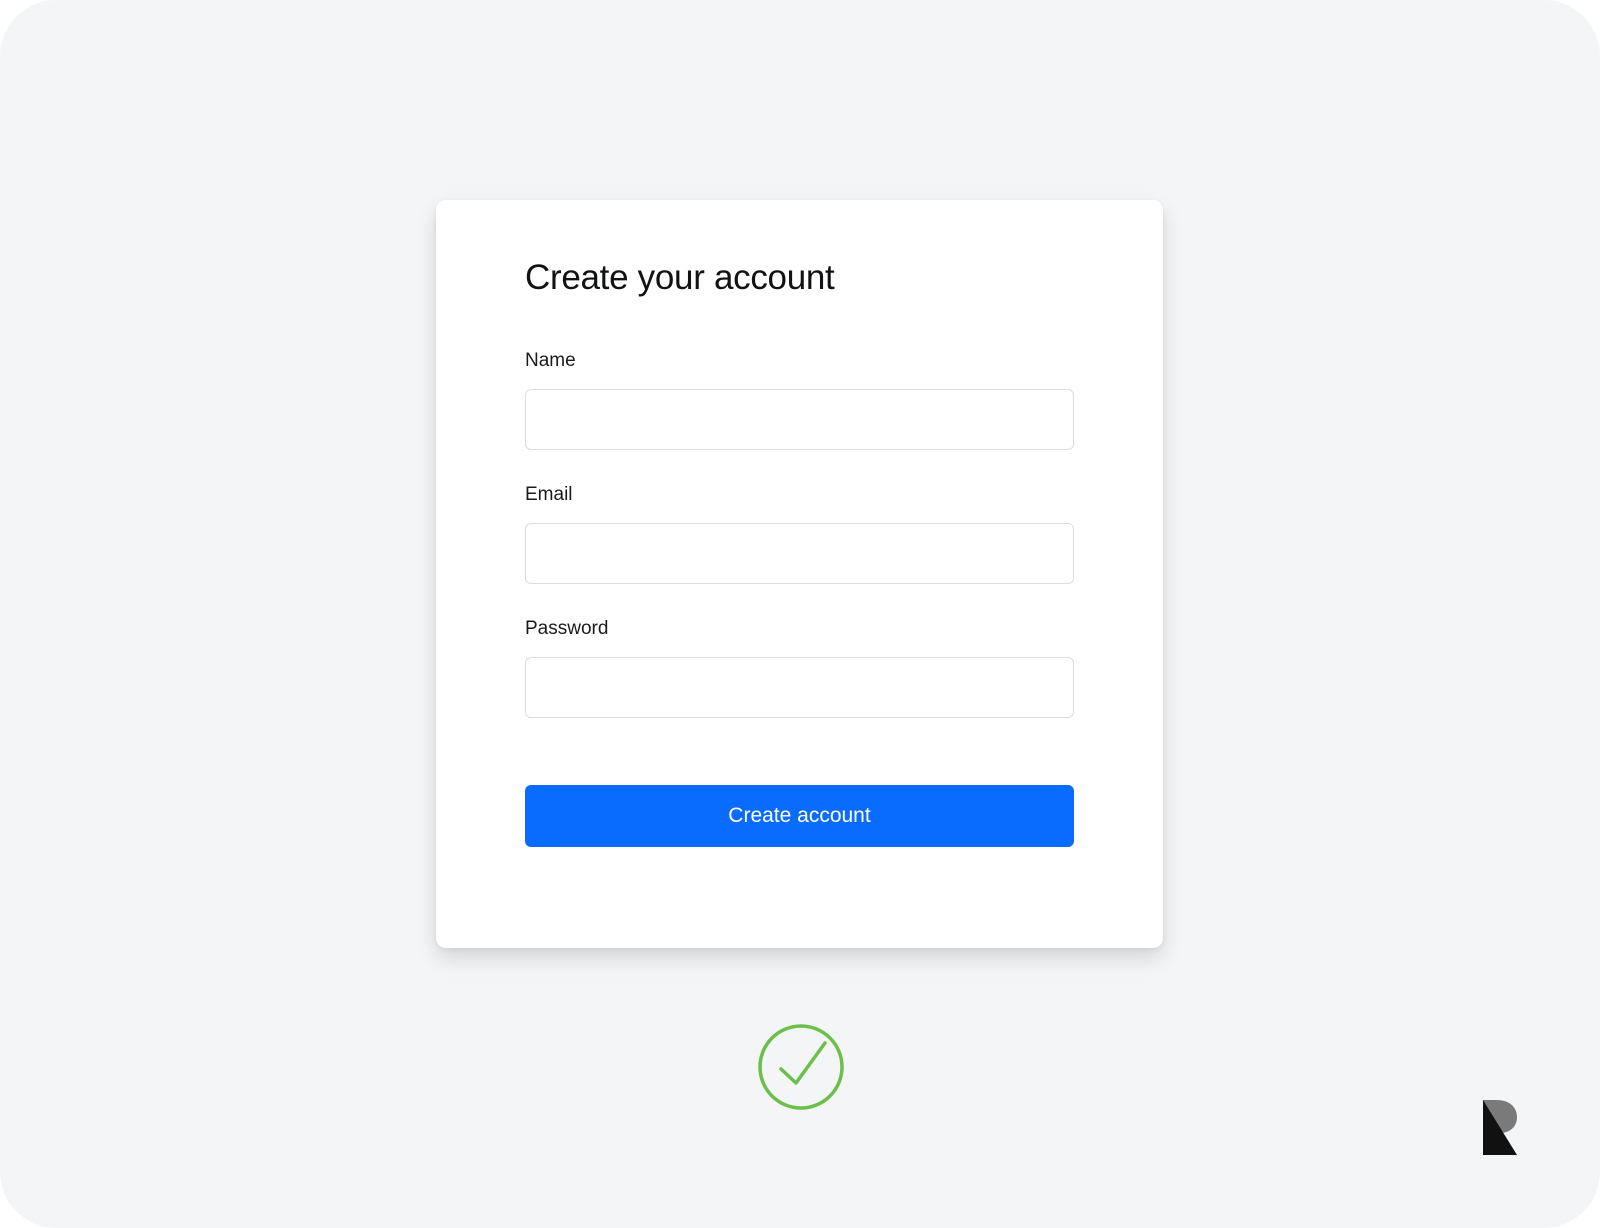 Image resolution: width=1600 pixels, height=1228 pixels. Describe the element at coordinates (549, 494) in the screenshot. I see `email-label: Email` at that location.